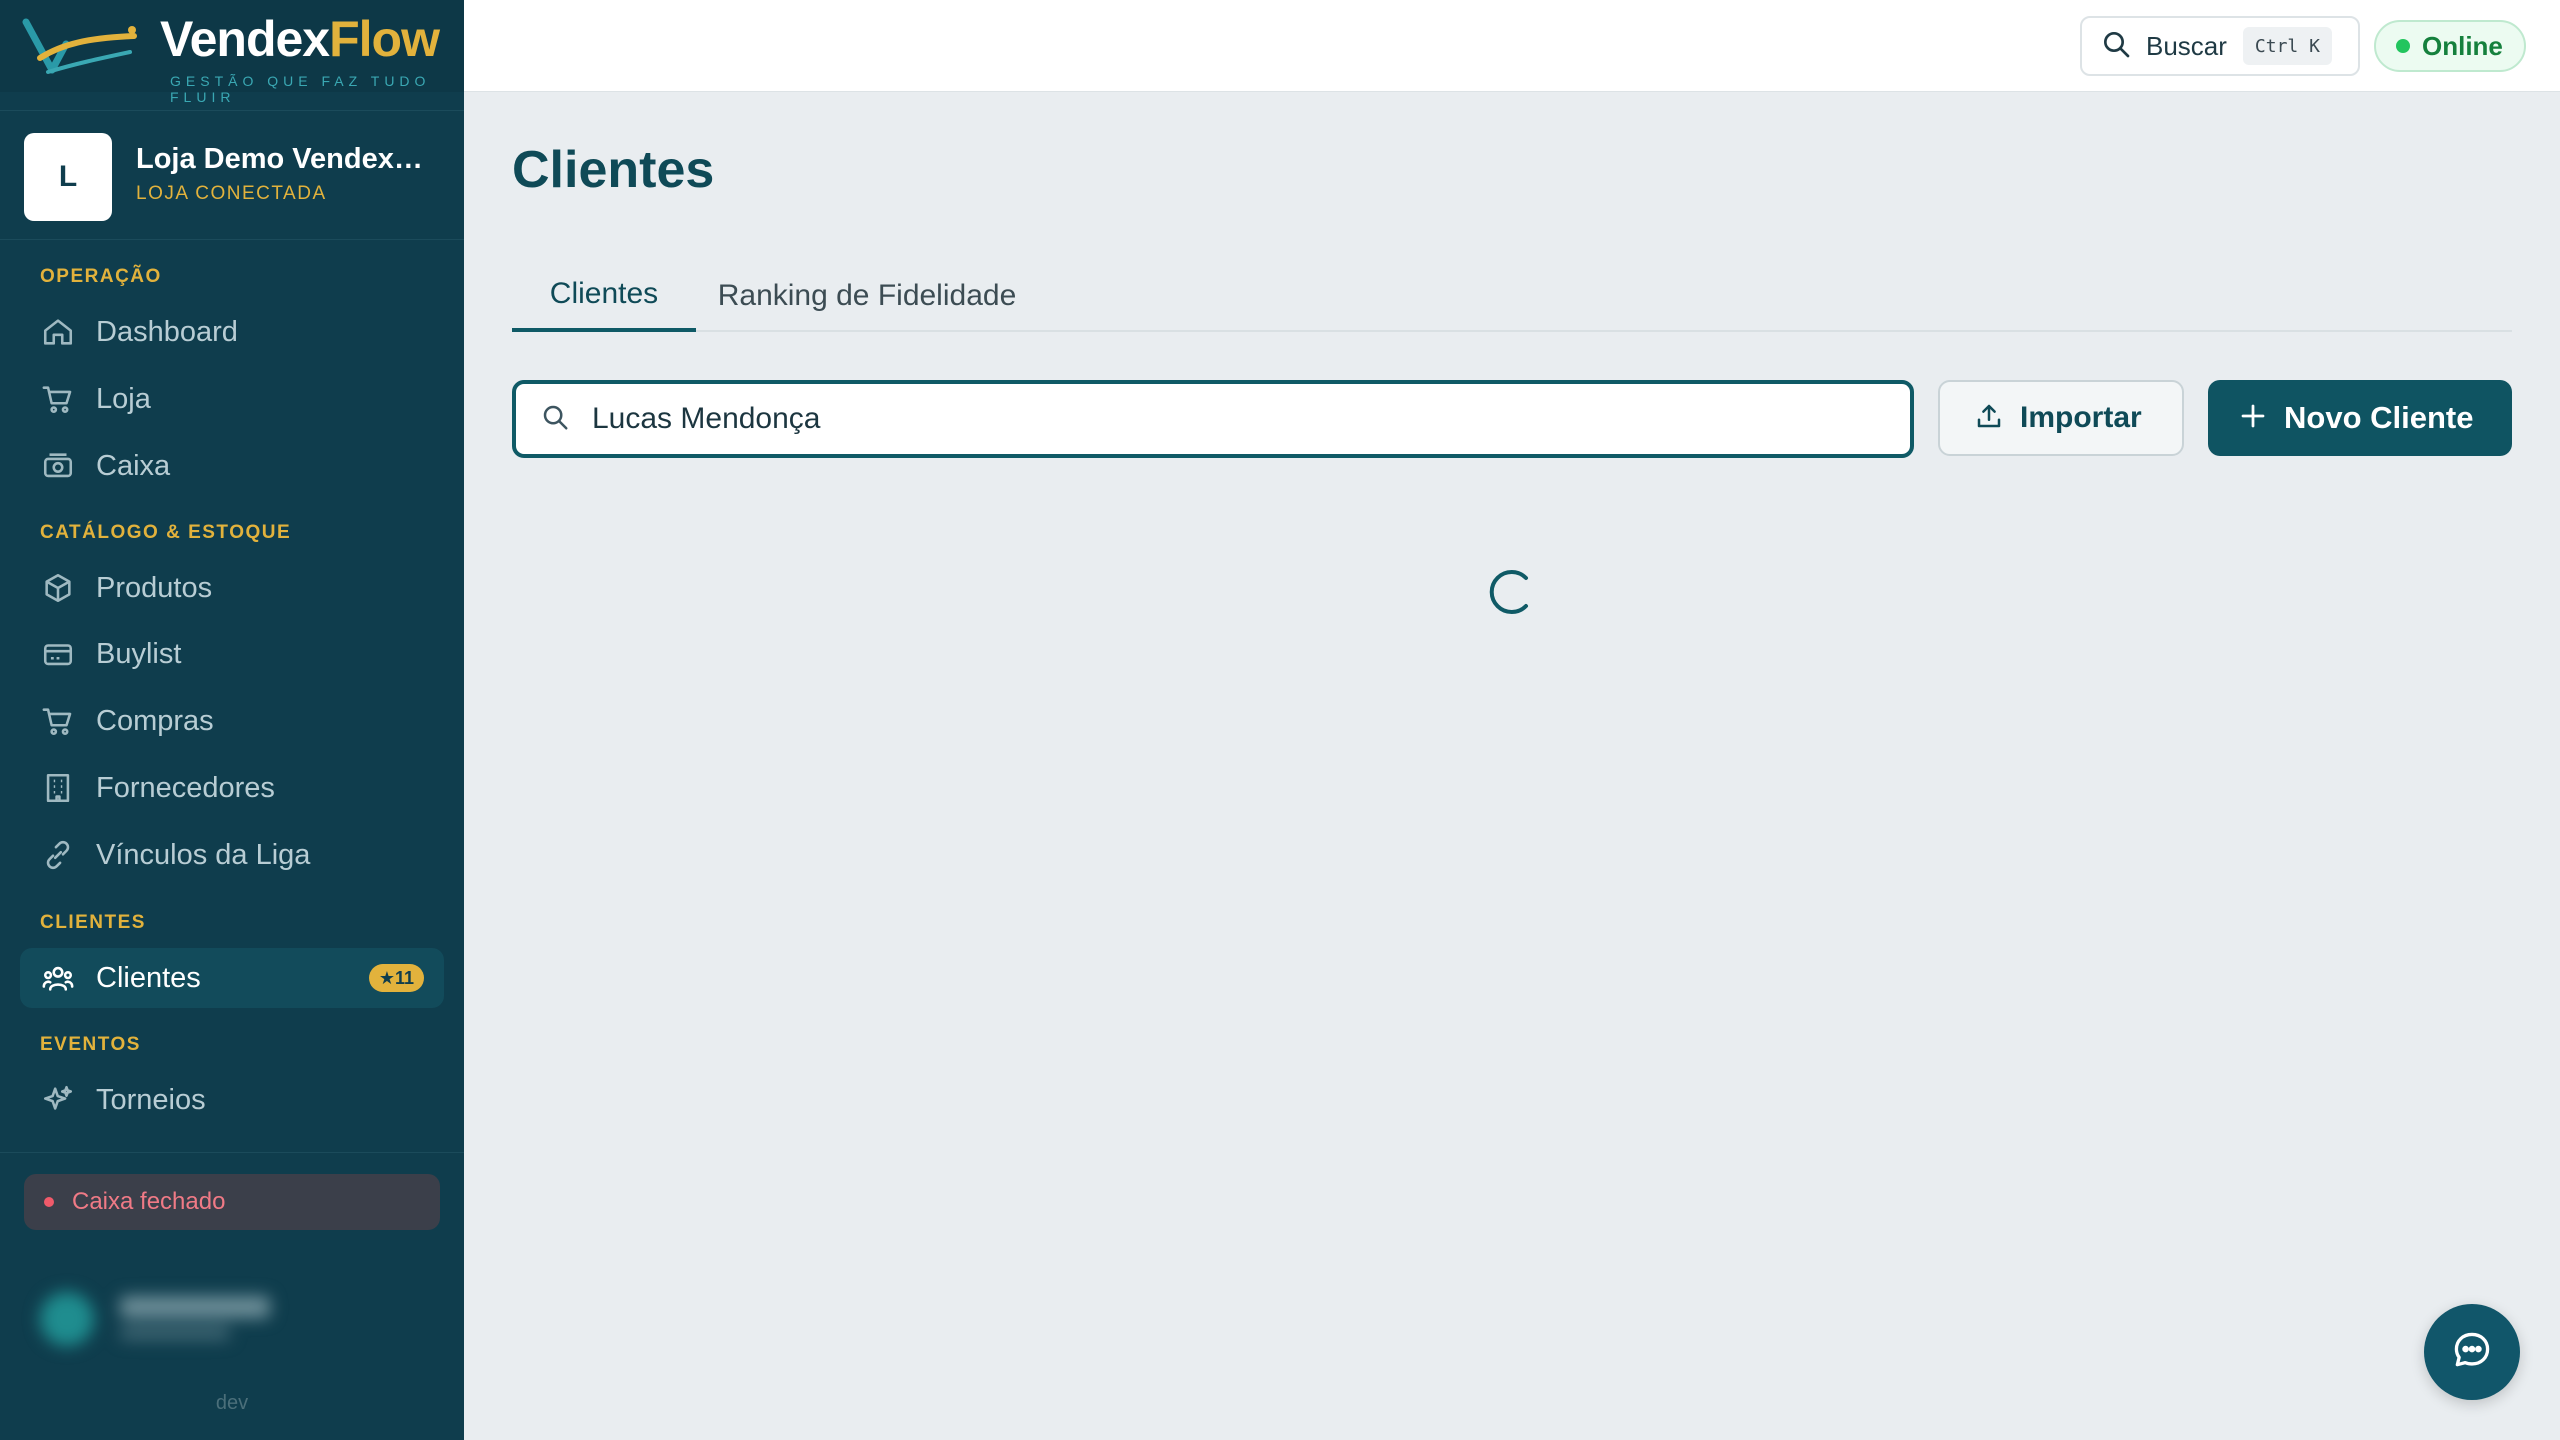 This screenshot has width=2560, height=1440. What do you see at coordinates (613, 170) in the screenshot?
I see `page-title: Clientes` at bounding box center [613, 170].